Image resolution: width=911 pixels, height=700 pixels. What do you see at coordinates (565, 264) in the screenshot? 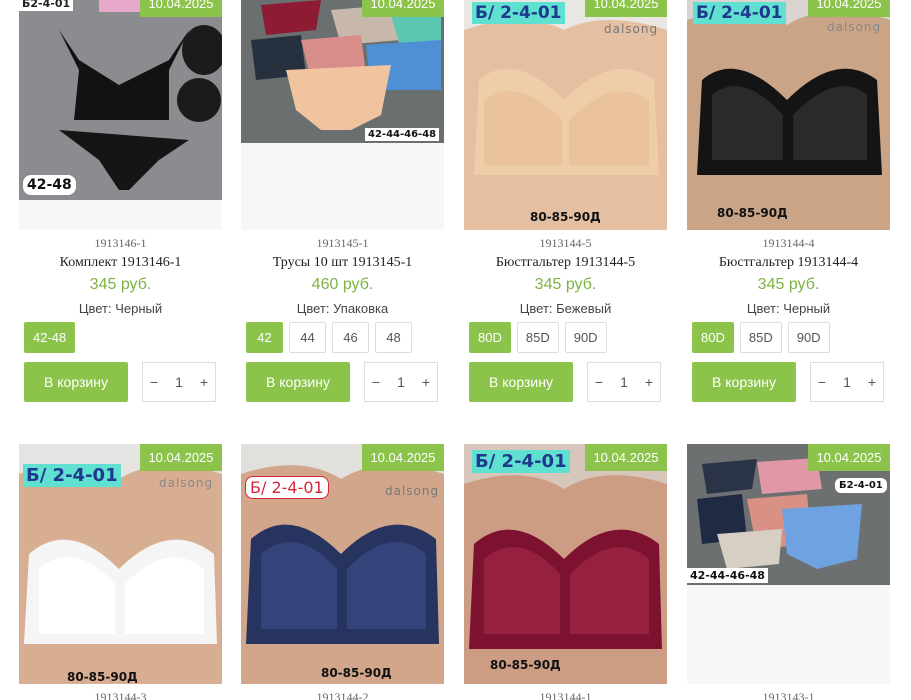
I see `product-title: Бюстгальтер 1913144-5` at bounding box center [565, 264].